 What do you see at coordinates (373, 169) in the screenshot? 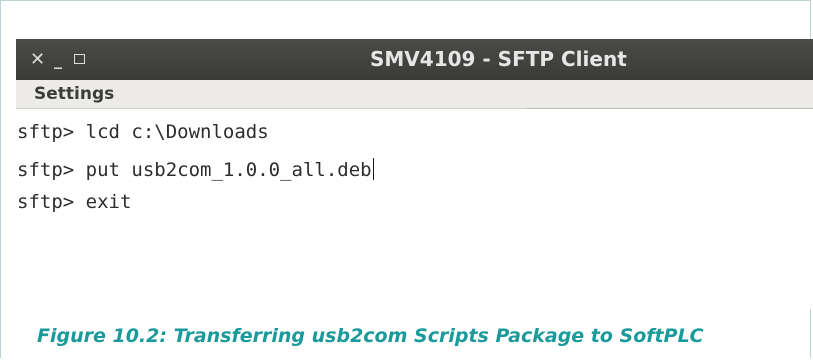
I see `text-cursor` at bounding box center [373, 169].